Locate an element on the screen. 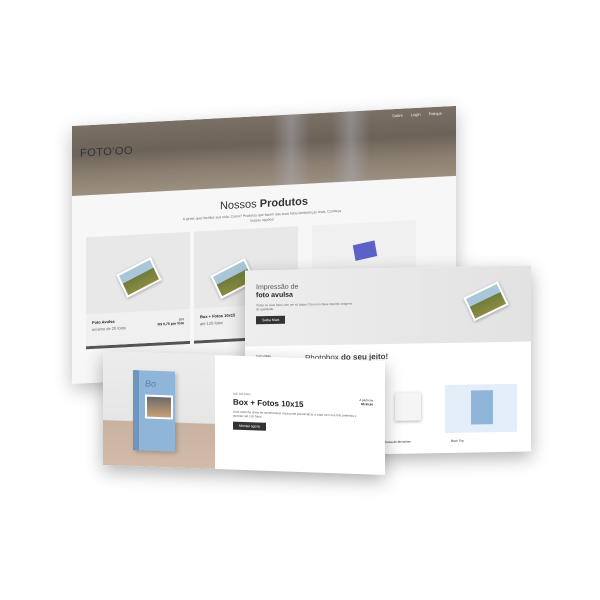 Image resolution: width=600 pixels, height=600 pixels. product-photo: Bo is located at coordinates (159, 410).